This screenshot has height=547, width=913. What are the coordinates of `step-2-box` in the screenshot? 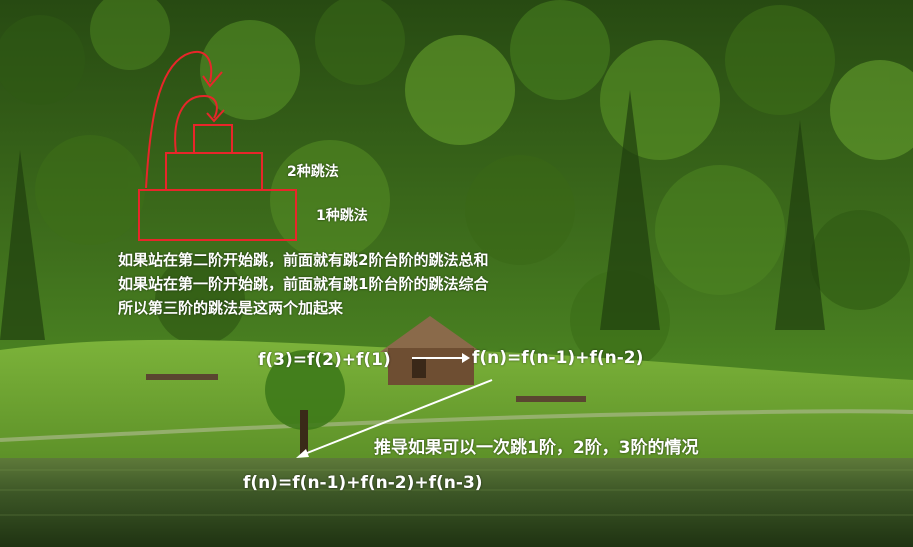 It's located at (214, 171).